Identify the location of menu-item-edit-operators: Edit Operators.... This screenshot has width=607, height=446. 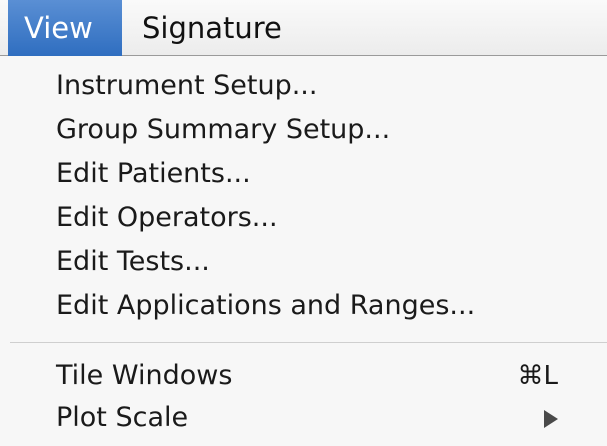
(321, 218).